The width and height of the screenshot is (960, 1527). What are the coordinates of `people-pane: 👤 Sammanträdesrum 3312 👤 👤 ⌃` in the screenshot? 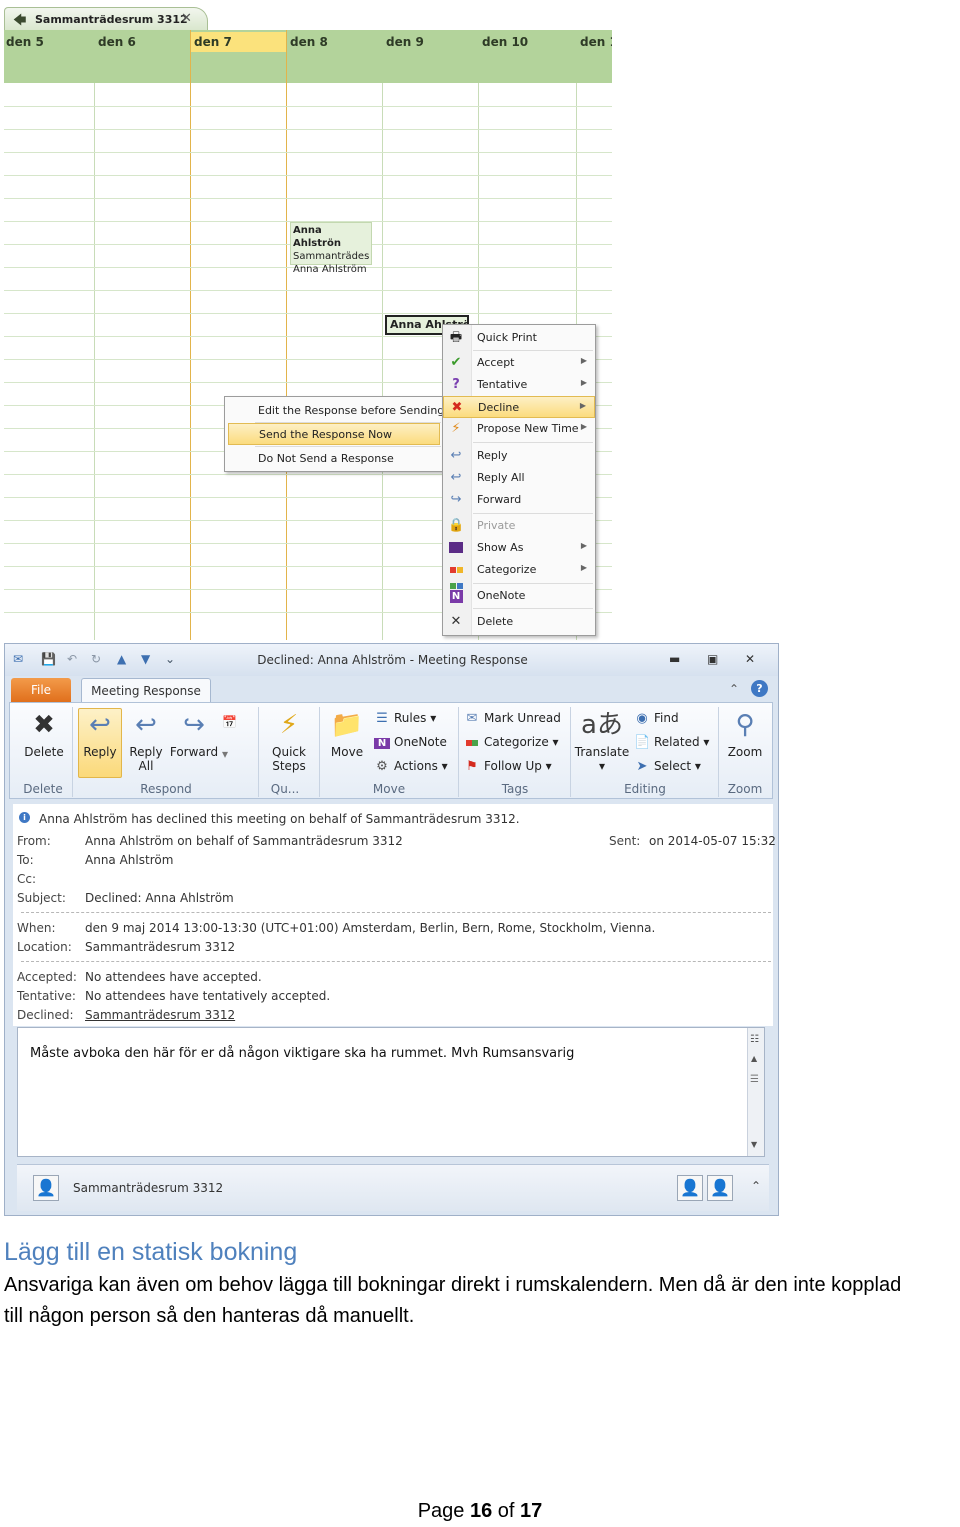 It's located at (393, 1187).